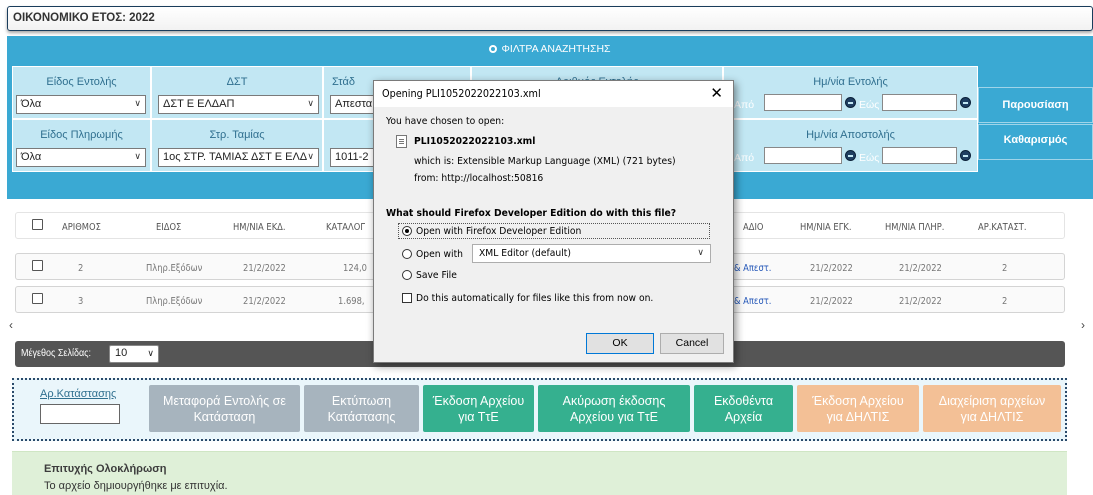 This screenshot has height=495, width=1093. Describe the element at coordinates (401, 141) in the screenshot. I see `file-icon` at that location.